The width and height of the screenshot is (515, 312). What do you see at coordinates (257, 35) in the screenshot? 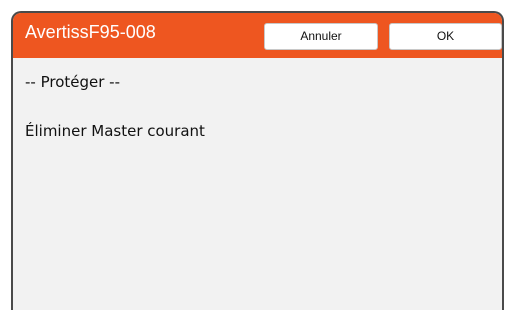
I see `dialog-title-bar: AvertissF95-008 Annuler OK` at bounding box center [257, 35].